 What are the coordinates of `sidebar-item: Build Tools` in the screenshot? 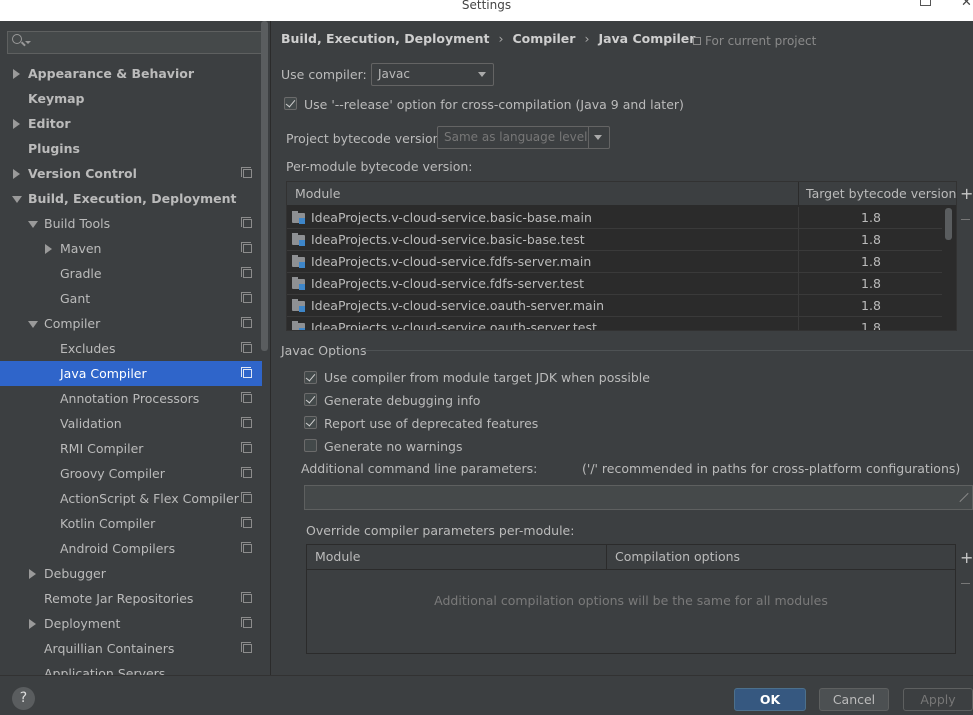 It's located at (131, 223).